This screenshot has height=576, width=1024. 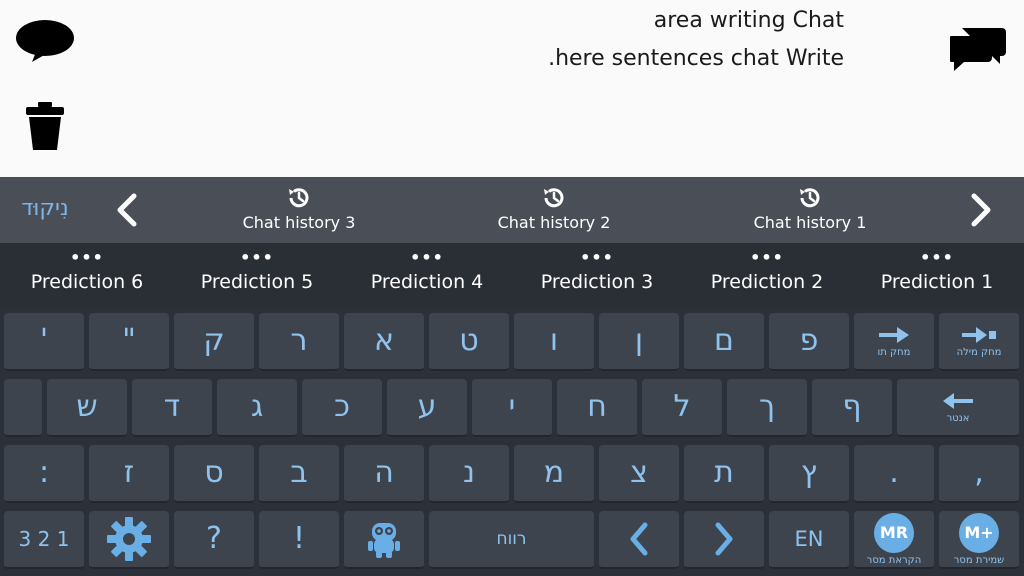 I want to click on key-het: ח, so click(x=597, y=408).